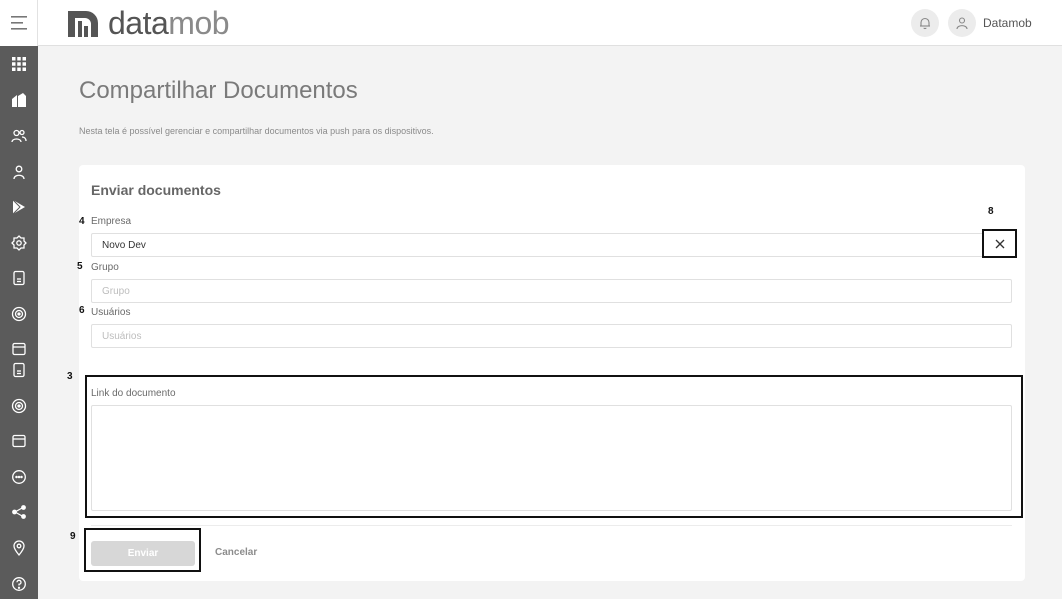 The image size is (1062, 599). I want to click on sidebar, so click(19, 299).